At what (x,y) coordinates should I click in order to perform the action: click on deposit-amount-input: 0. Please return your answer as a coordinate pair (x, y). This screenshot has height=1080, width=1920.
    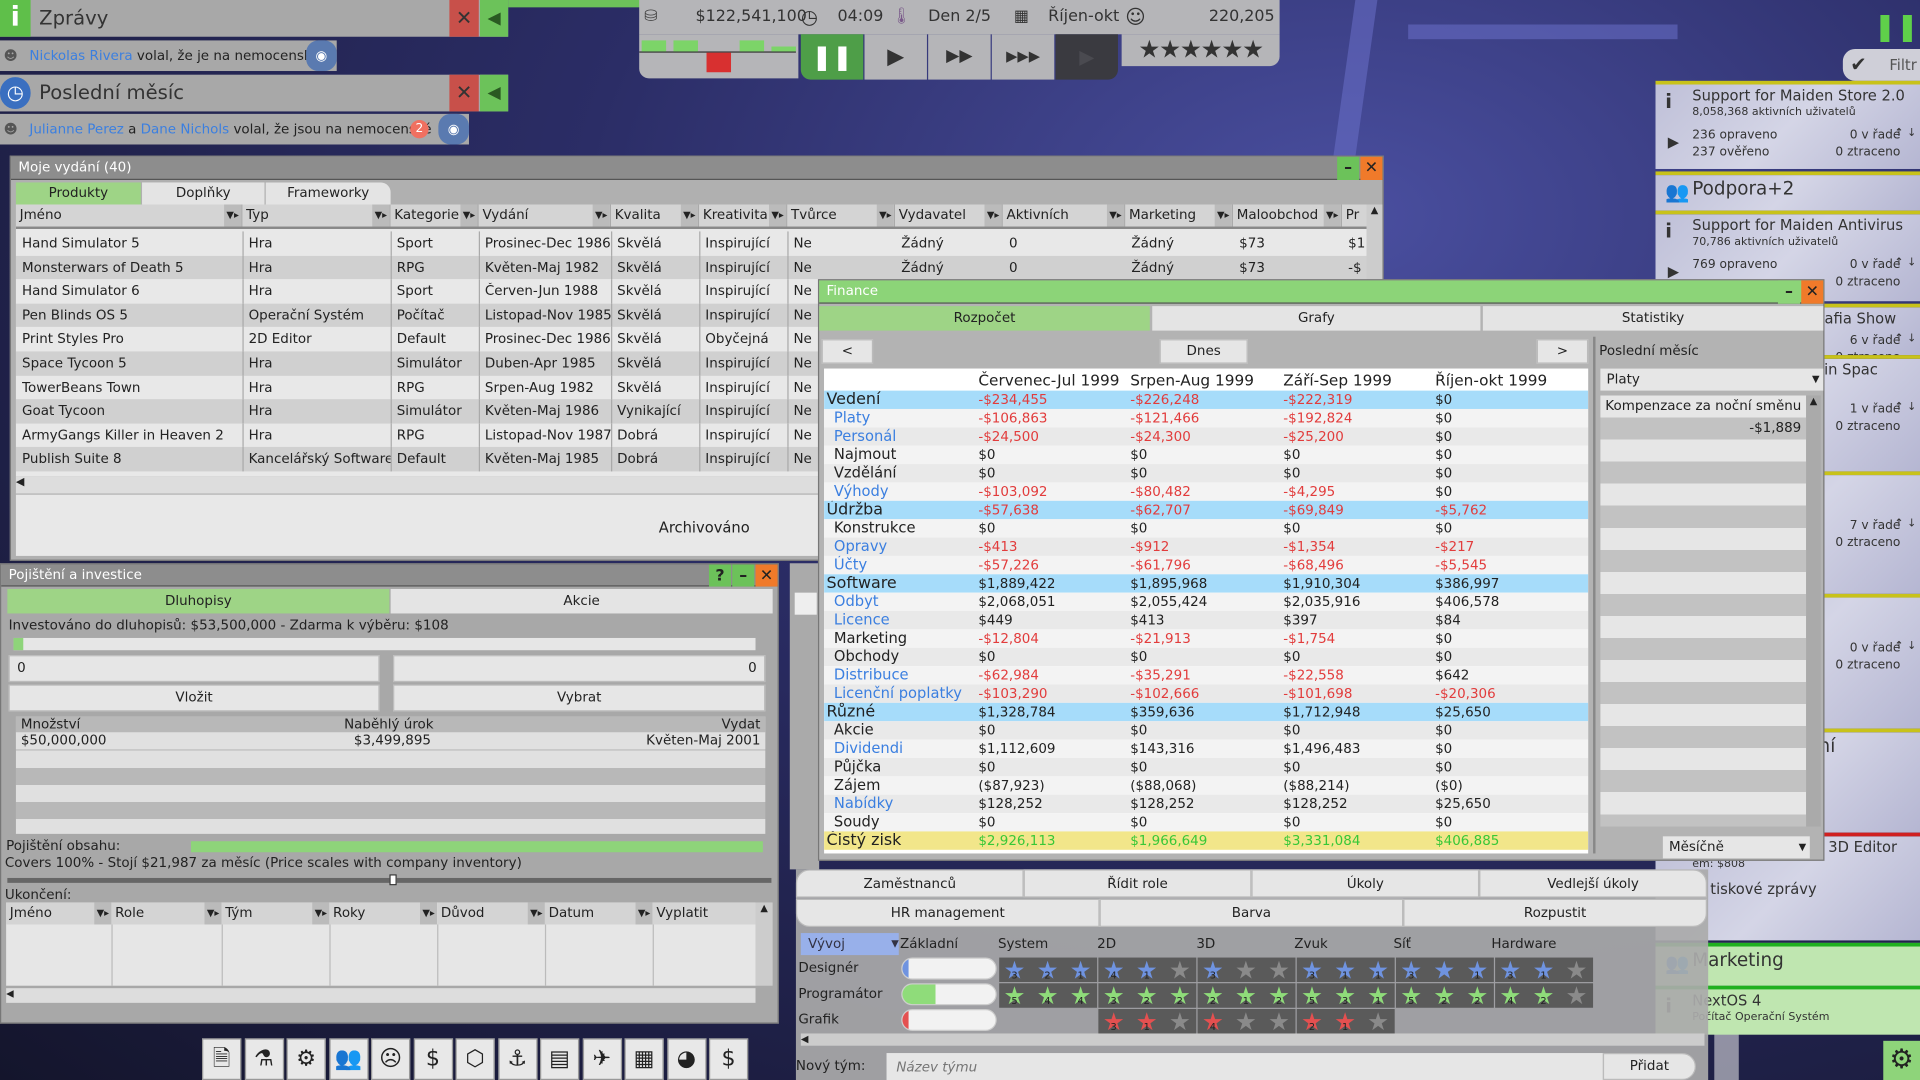
    Looking at the image, I should click on (194, 669).